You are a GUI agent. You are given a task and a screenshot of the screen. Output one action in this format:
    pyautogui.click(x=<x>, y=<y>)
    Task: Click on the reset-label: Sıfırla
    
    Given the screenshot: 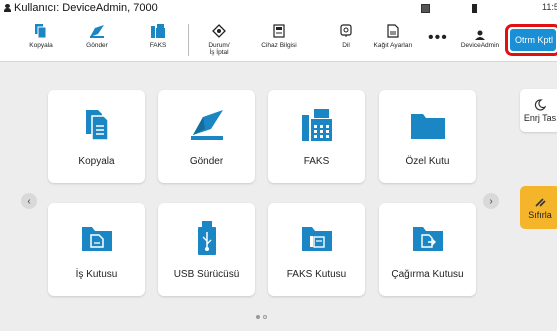 What is the action you would take?
    pyautogui.click(x=540, y=214)
    